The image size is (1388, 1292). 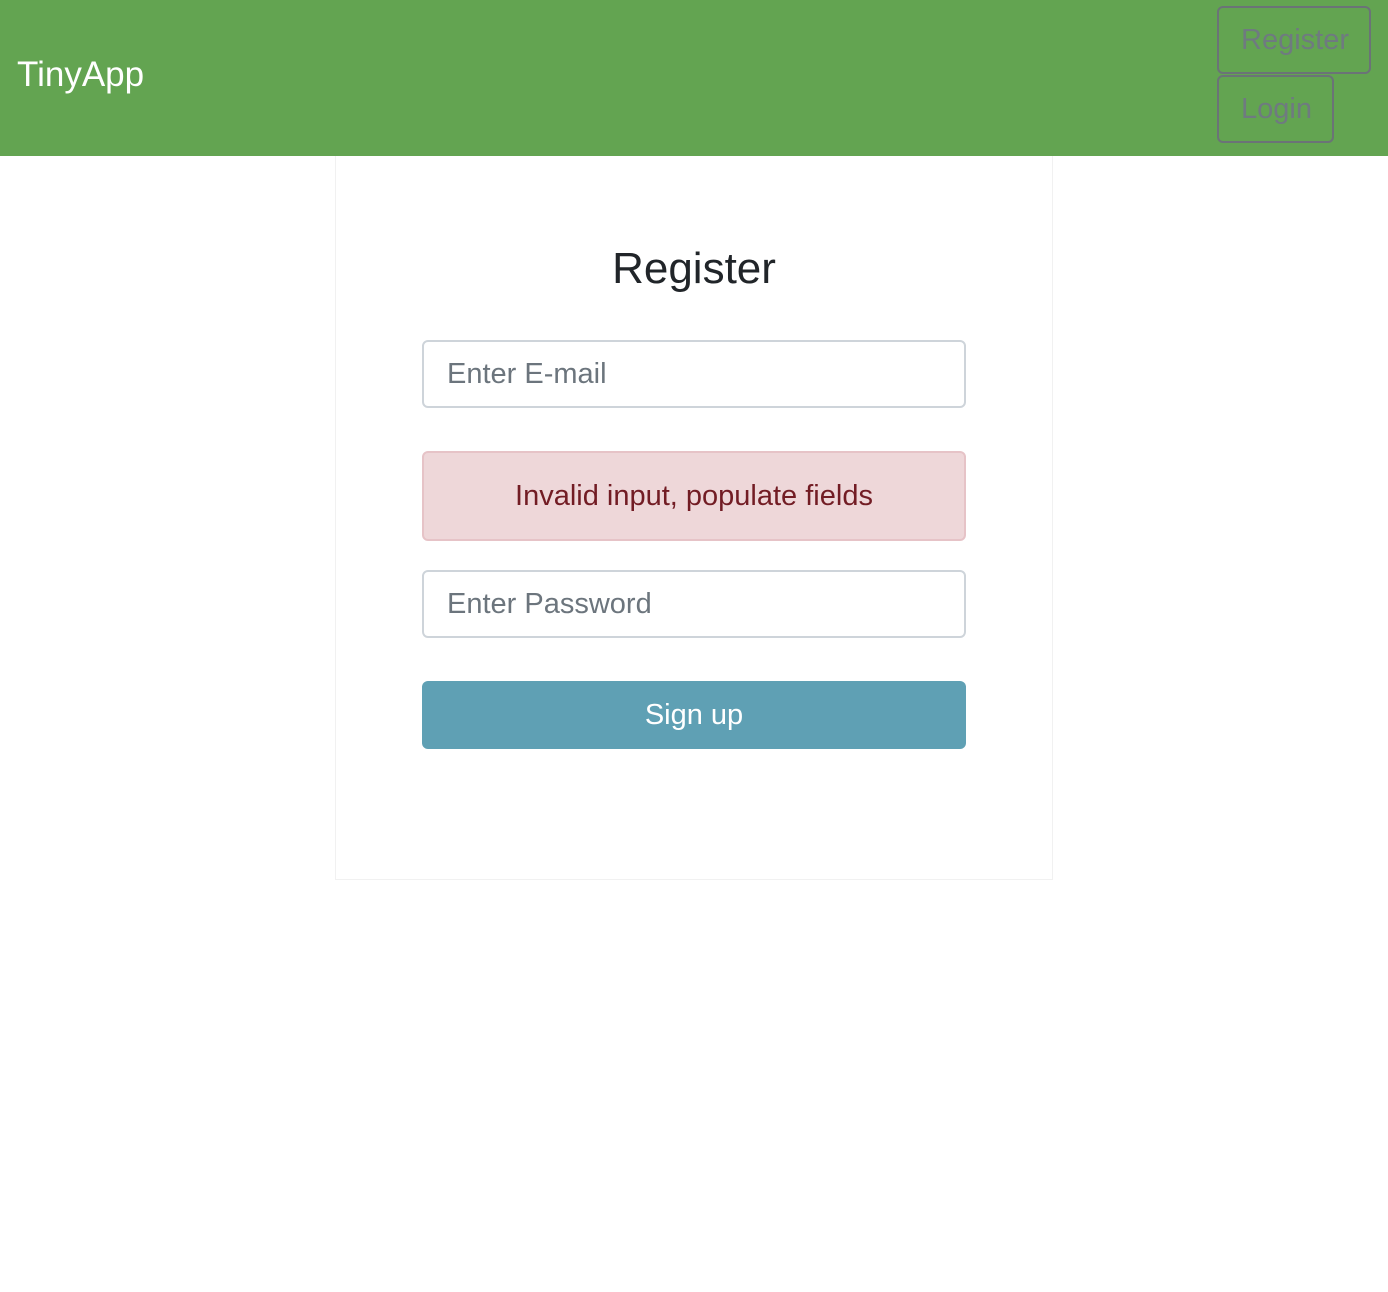 What do you see at coordinates (1294, 40) in the screenshot?
I see `register-nav-button: Register` at bounding box center [1294, 40].